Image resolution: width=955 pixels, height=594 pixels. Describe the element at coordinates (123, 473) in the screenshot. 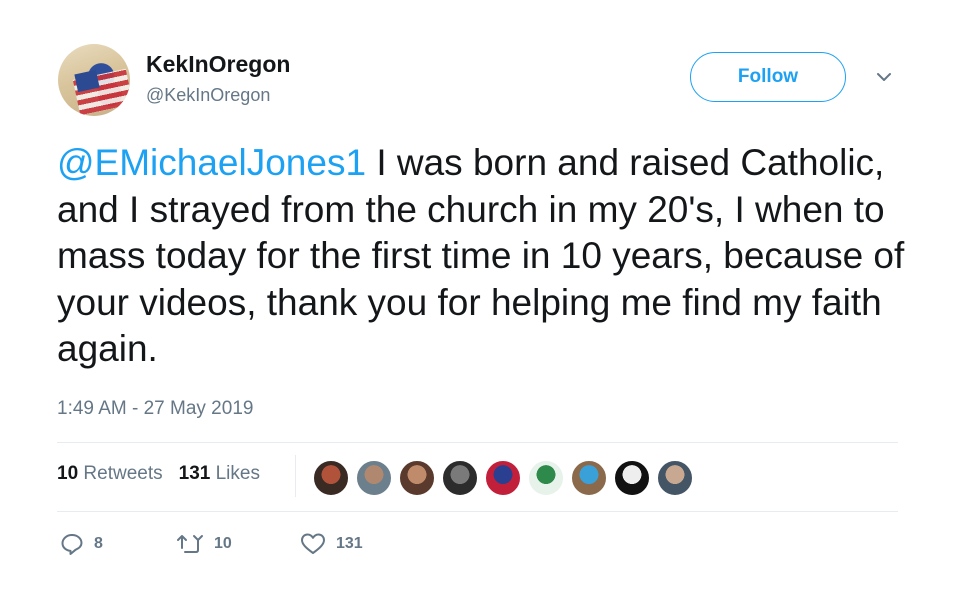

I see `retweets-label: Retweets` at that location.